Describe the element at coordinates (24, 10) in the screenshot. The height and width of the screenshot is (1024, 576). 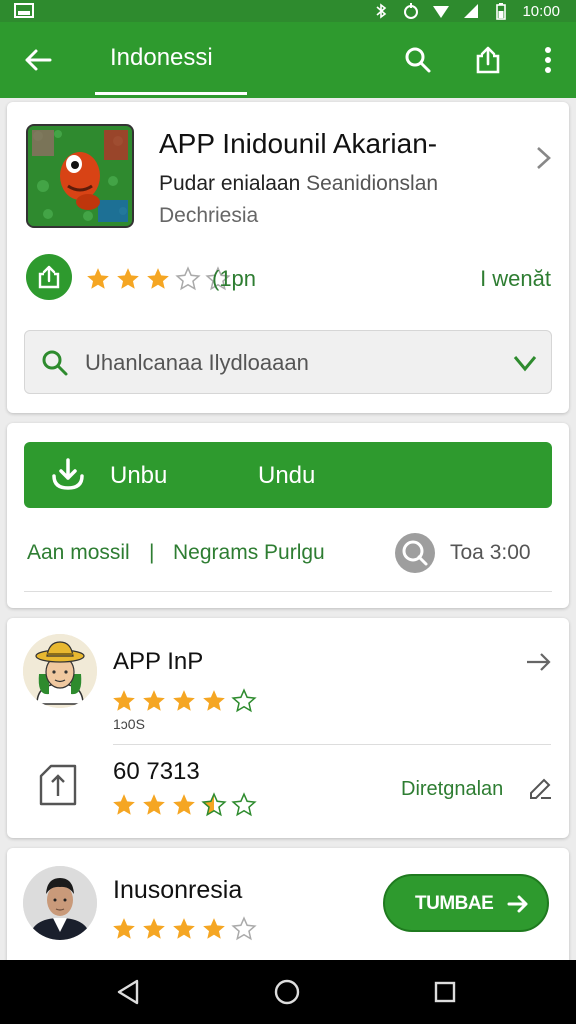
I see `image-icon` at that location.